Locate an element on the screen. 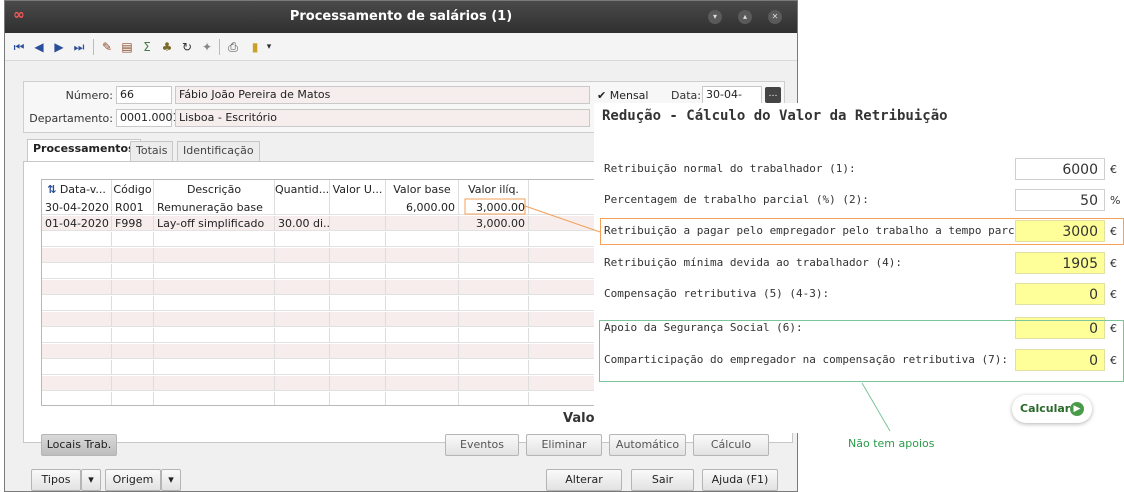 The height and width of the screenshot is (492, 1124). highlight-cell-orange is located at coordinates (495, 206).